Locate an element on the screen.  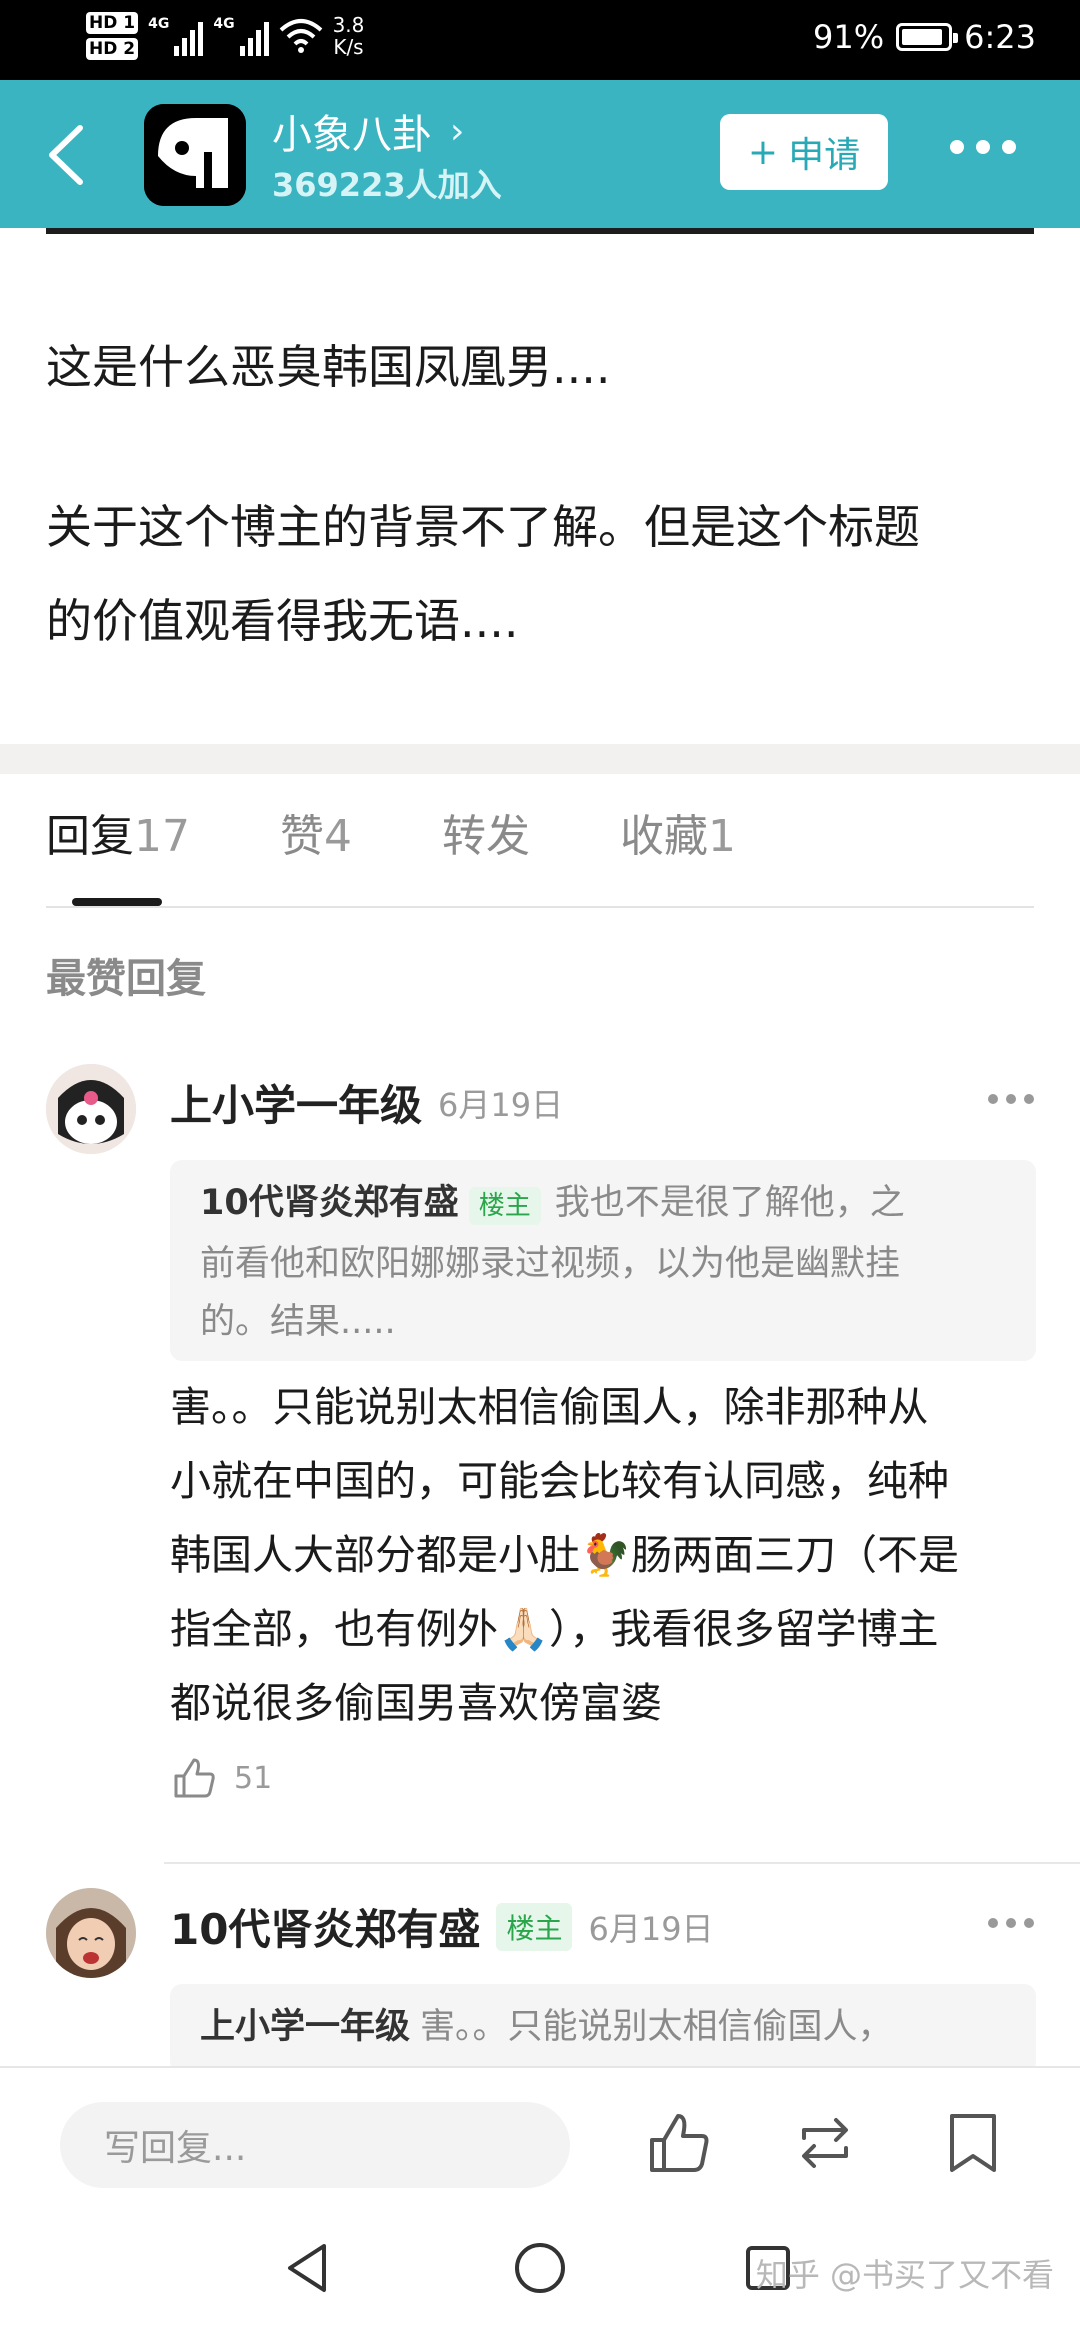
status-left: HD 1 HD 2 4G 4G 3.8 K/s is located at coordinates (225, 36).